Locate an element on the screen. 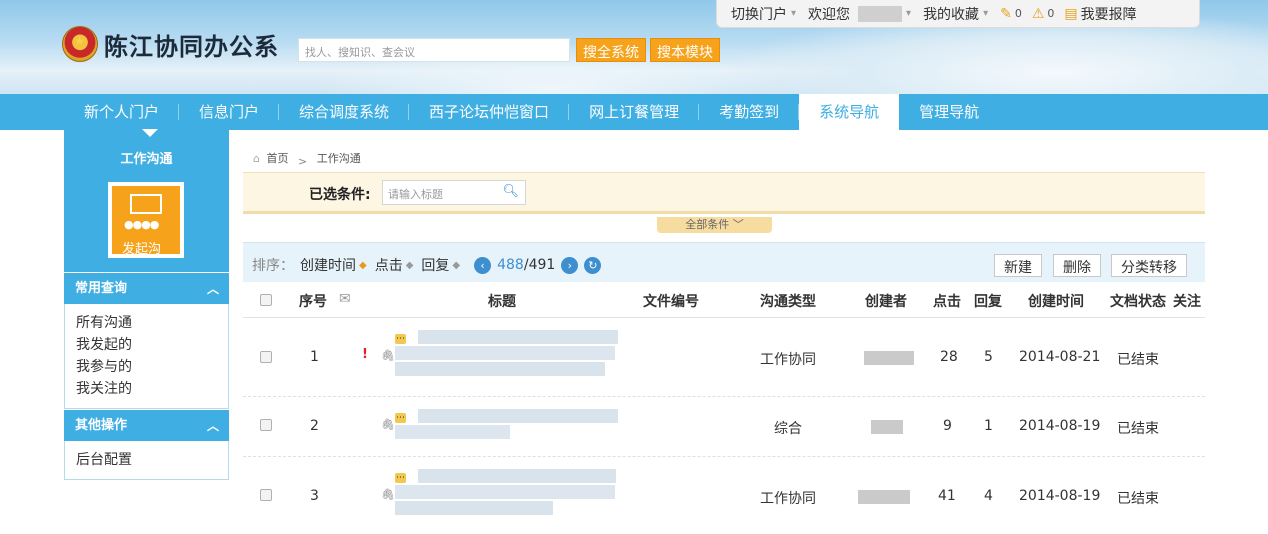 The width and height of the screenshot is (1268, 534). sidebar-section-other-ops: 其他操作 ︿ is located at coordinates (146, 425).